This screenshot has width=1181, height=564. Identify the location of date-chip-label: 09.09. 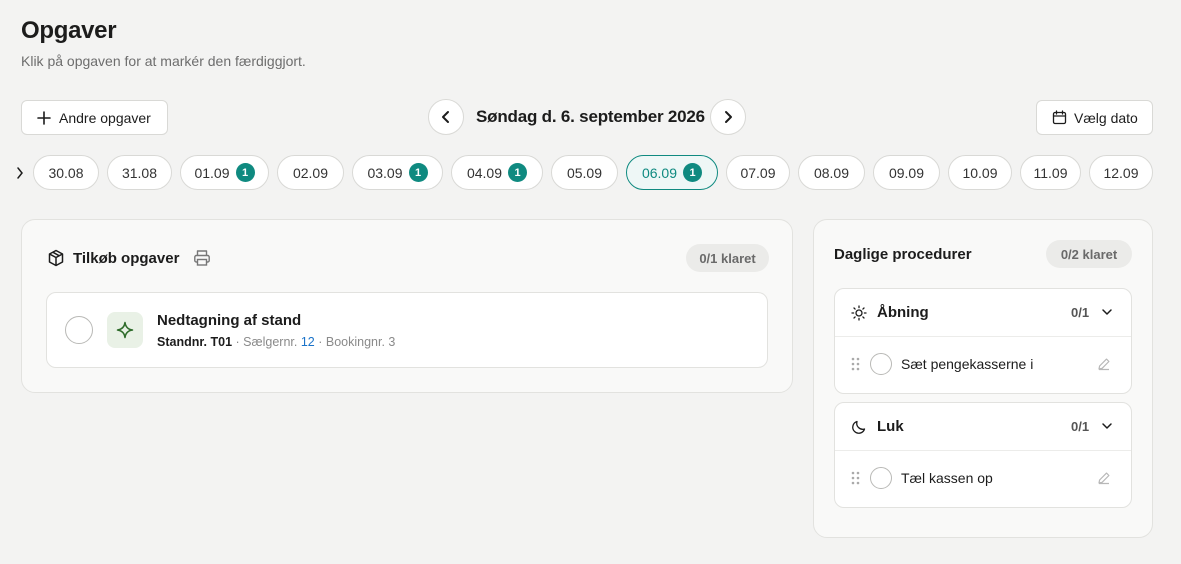
(906, 172).